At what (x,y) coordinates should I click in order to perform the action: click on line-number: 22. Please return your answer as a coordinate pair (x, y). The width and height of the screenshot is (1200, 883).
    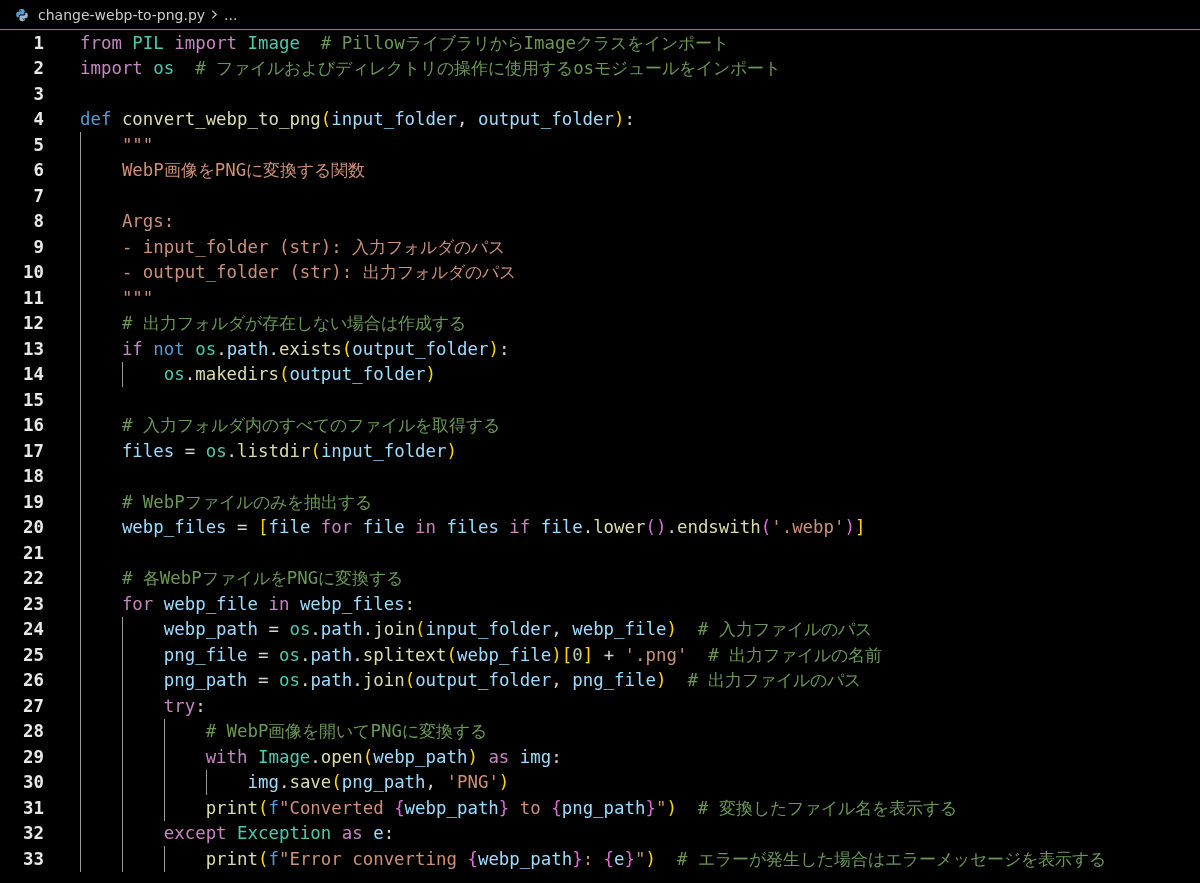
    Looking at the image, I should click on (33, 578).